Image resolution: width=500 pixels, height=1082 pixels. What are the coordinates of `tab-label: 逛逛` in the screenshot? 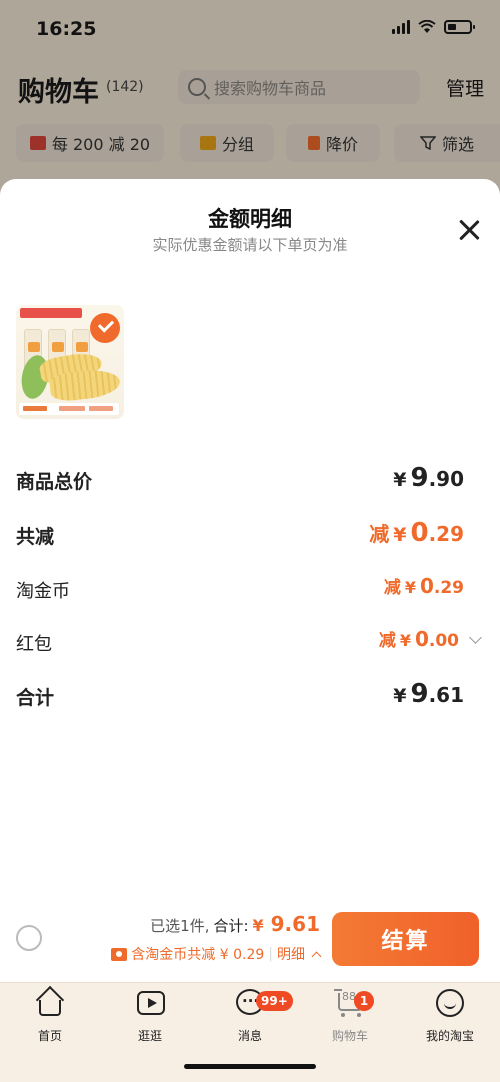 It's located at (149, 1036).